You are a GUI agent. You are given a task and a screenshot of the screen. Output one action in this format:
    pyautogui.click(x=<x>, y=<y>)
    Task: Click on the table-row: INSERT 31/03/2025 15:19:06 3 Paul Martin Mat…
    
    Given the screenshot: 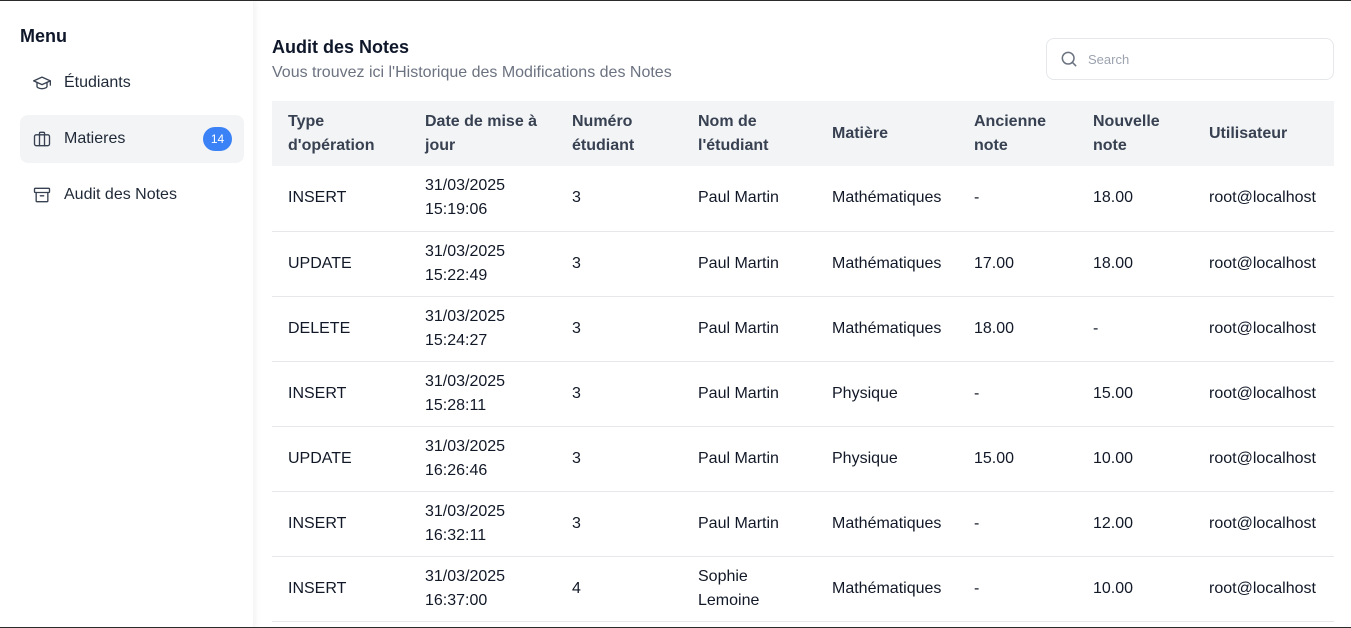 What is the action you would take?
    pyautogui.click(x=803, y=198)
    